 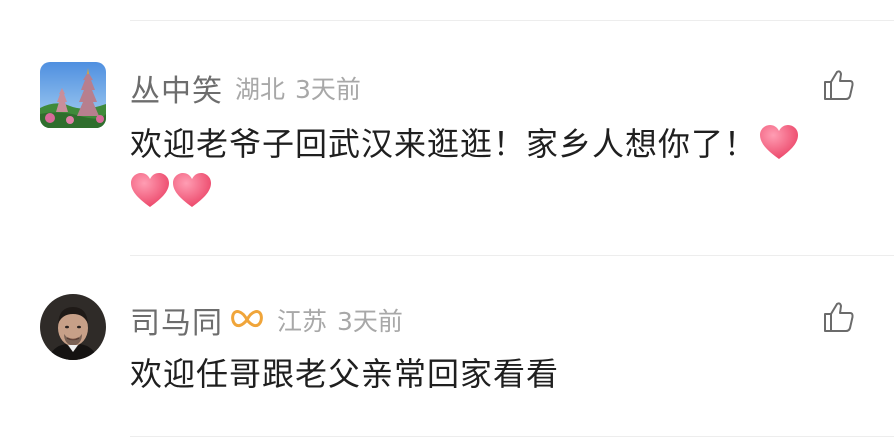 What do you see at coordinates (266, 320) in the screenshot?
I see `comment-meta: 司马同 江苏 3天前` at bounding box center [266, 320].